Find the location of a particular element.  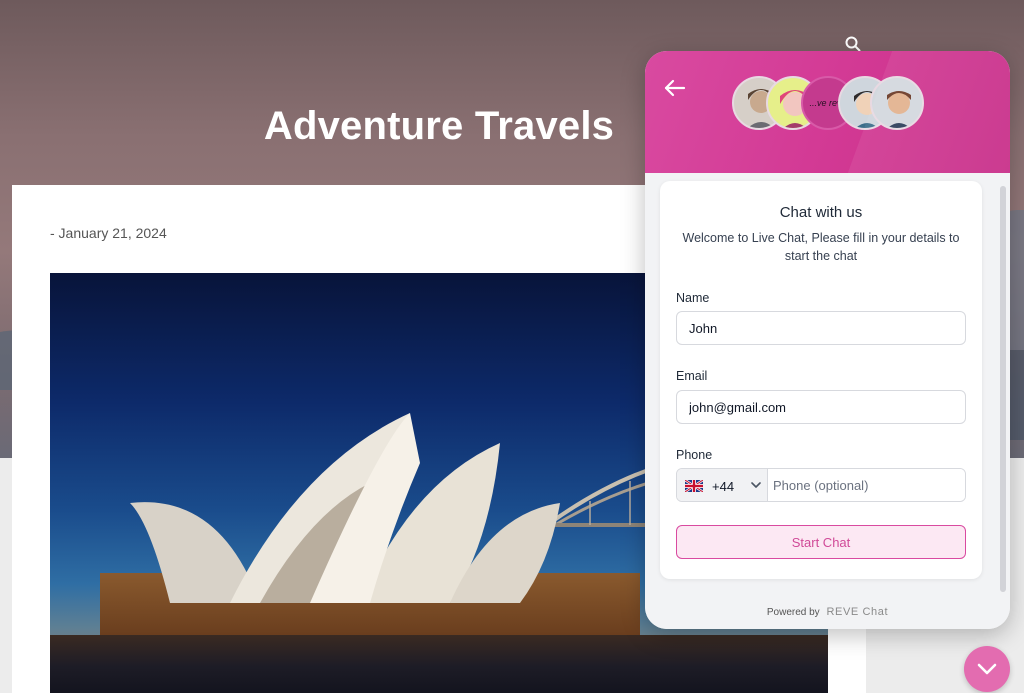

dial-code: +44 is located at coordinates (723, 486).